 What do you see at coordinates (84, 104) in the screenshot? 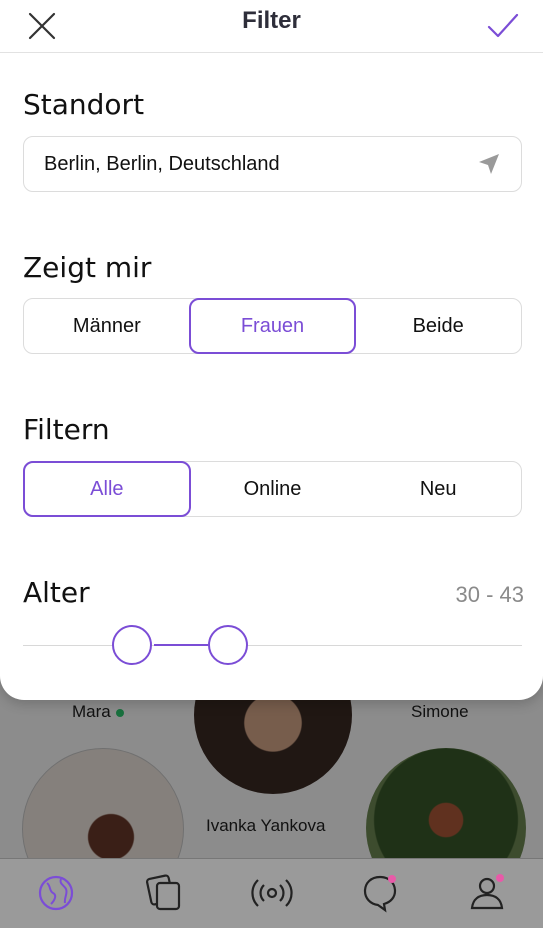
I see `location-label: Standort` at bounding box center [84, 104].